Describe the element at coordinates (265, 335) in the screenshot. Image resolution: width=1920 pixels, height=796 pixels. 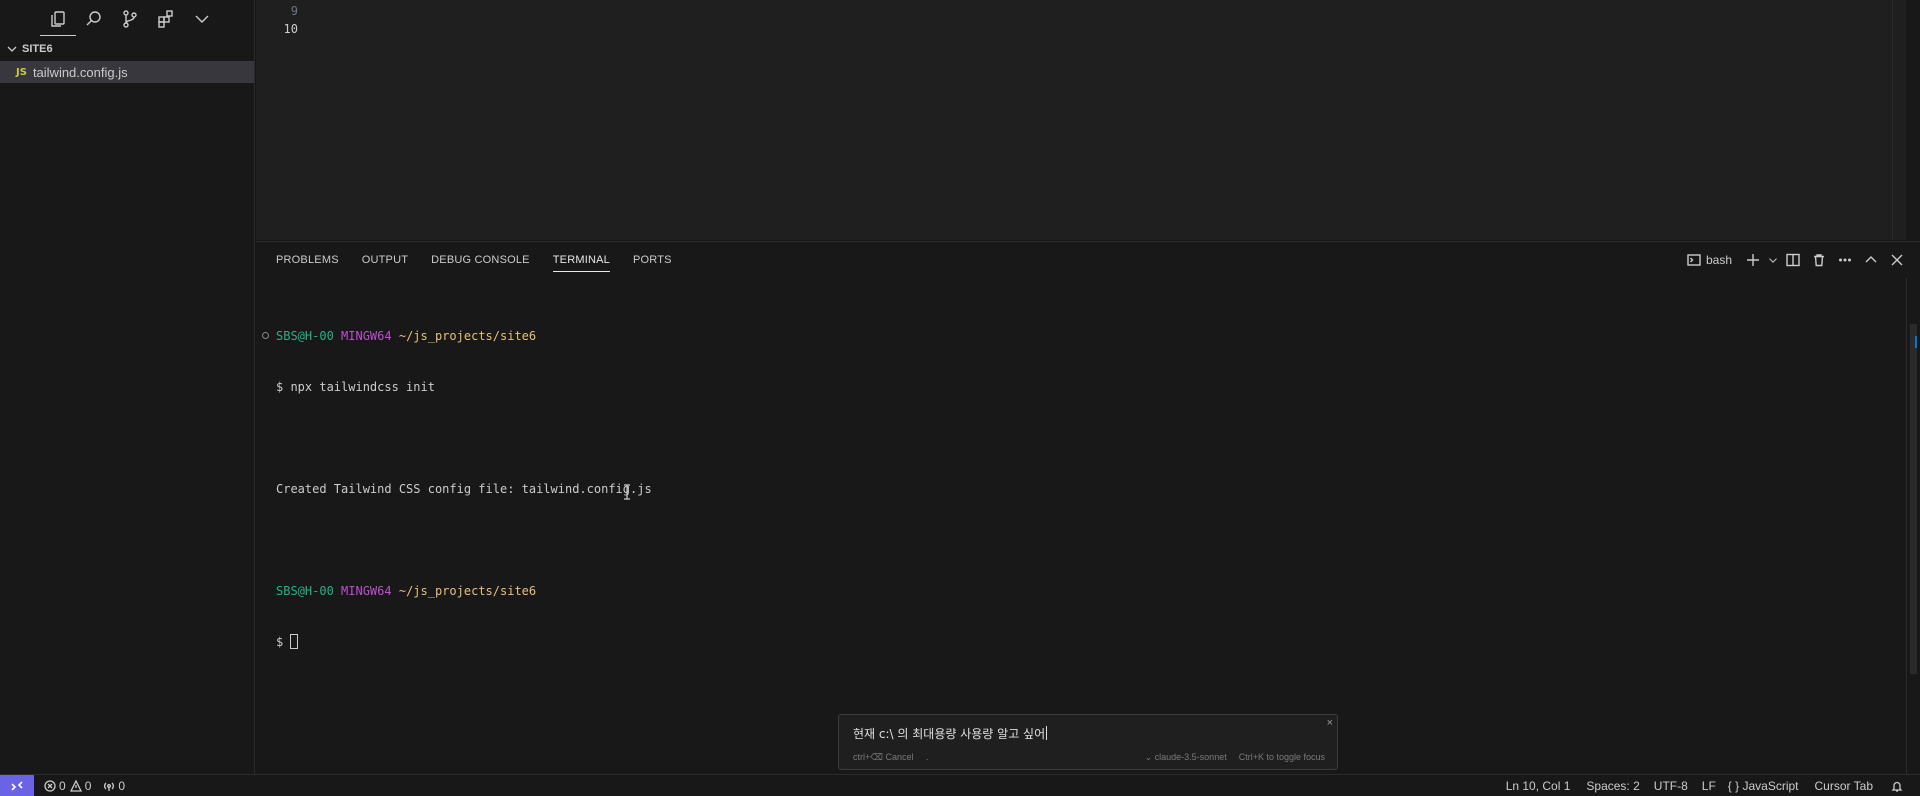
I see `command-decoration-icon` at that location.